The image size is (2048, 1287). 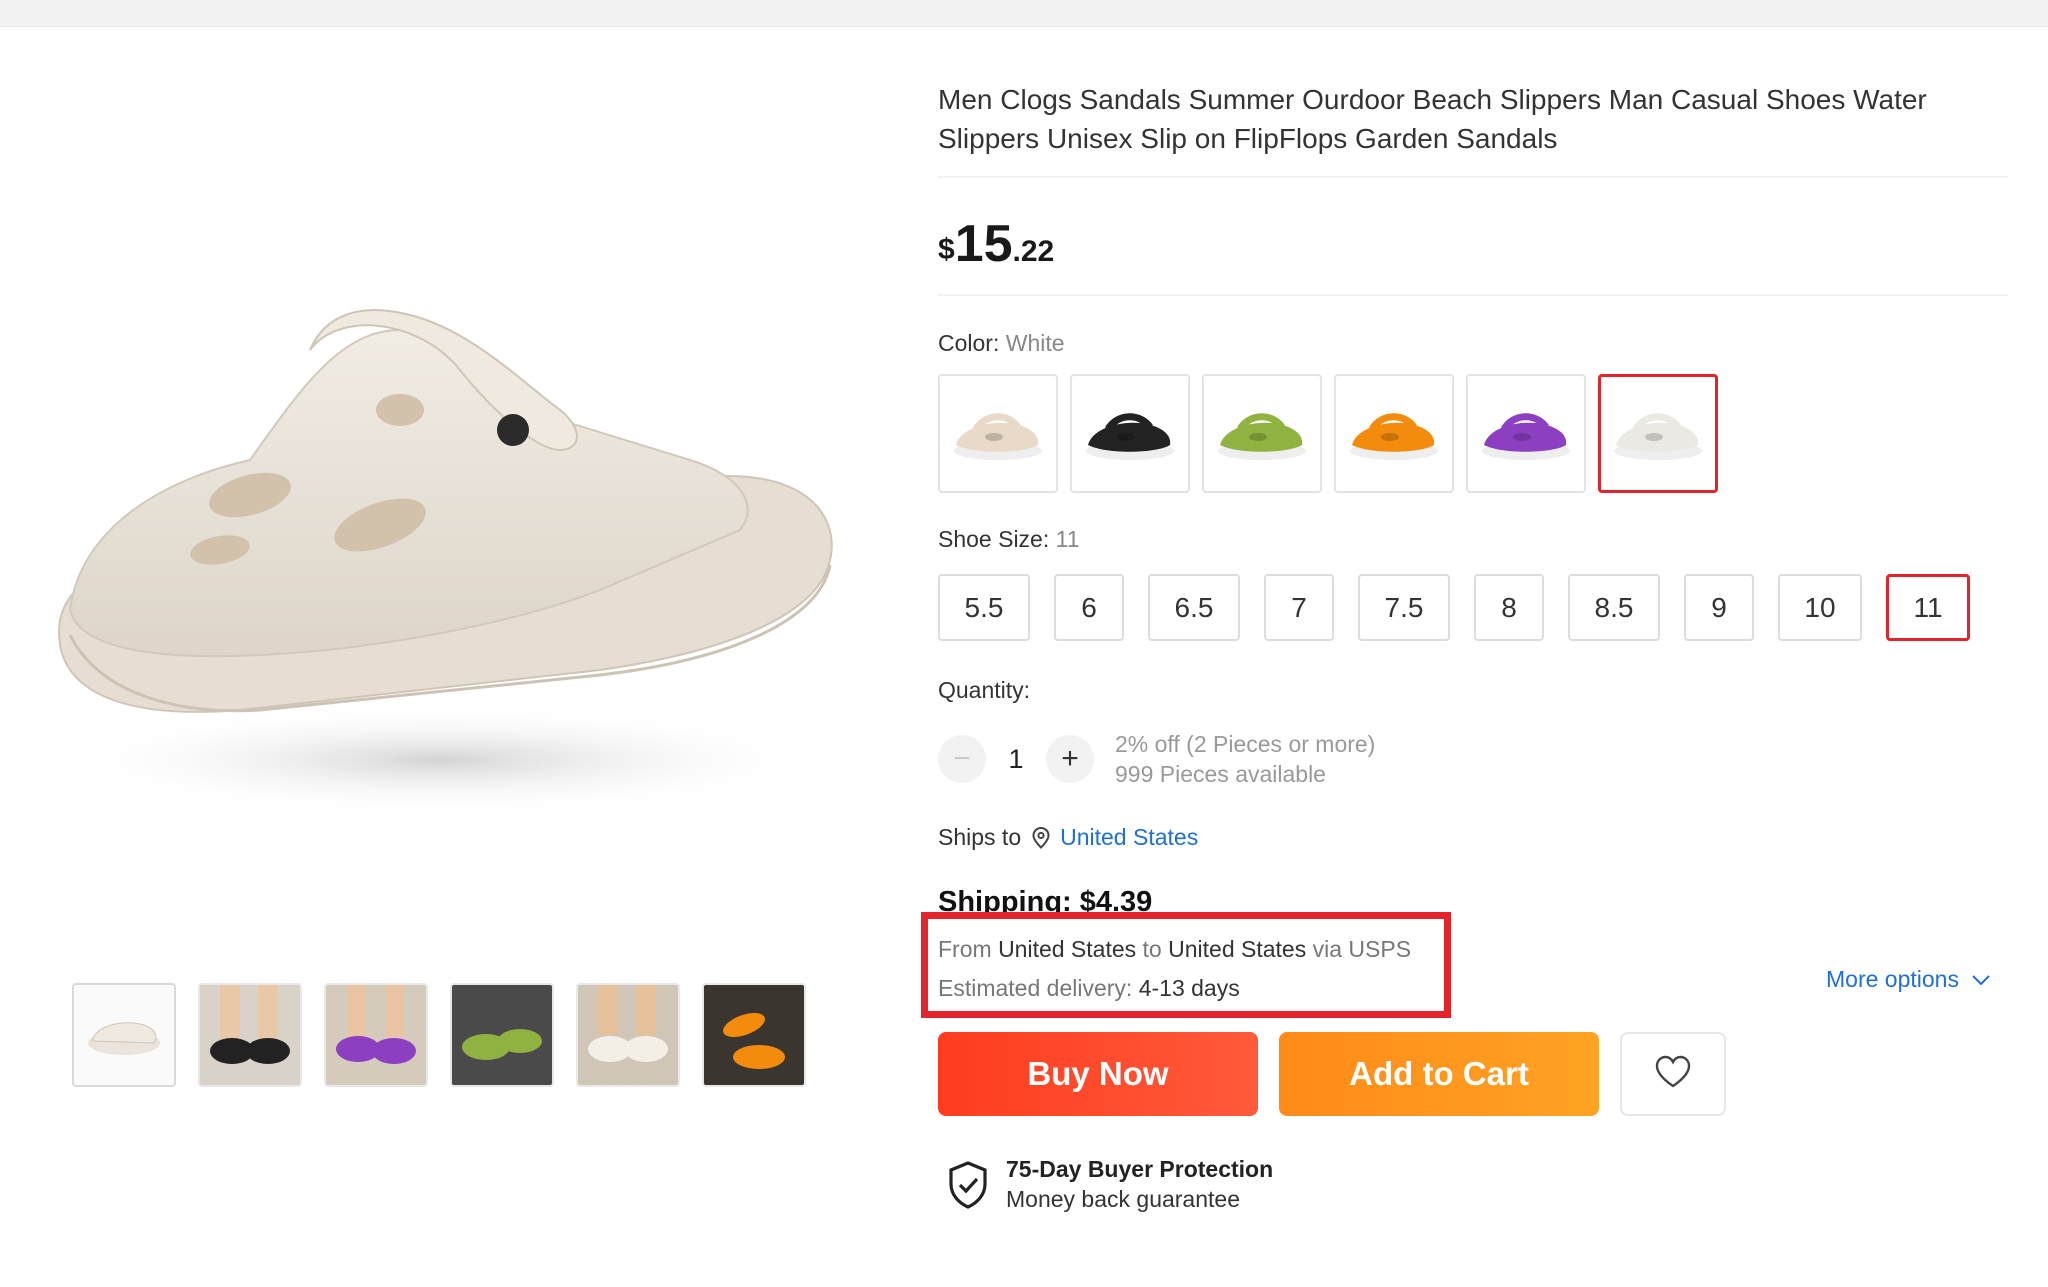 What do you see at coordinates (1098, 1074) in the screenshot?
I see `buy-now-button: Buy Now` at bounding box center [1098, 1074].